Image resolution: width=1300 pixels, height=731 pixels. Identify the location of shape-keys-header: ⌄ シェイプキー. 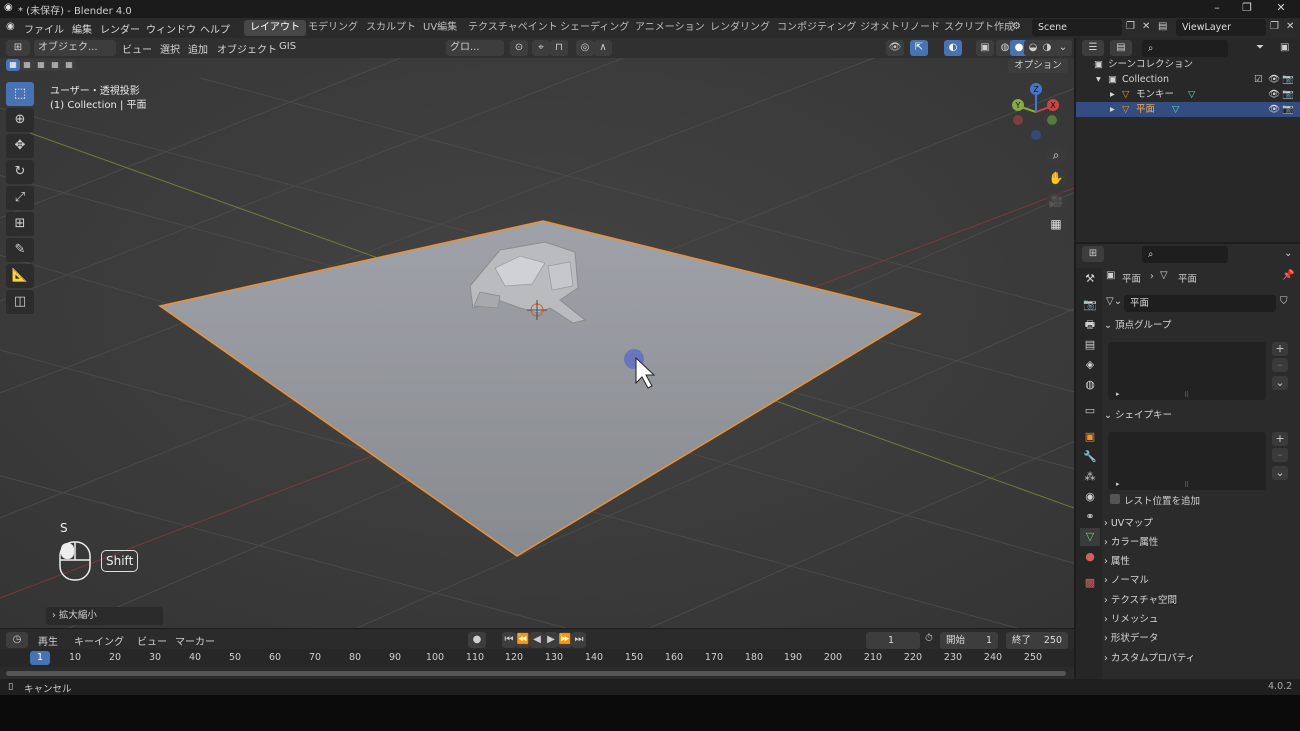
(1199, 416).